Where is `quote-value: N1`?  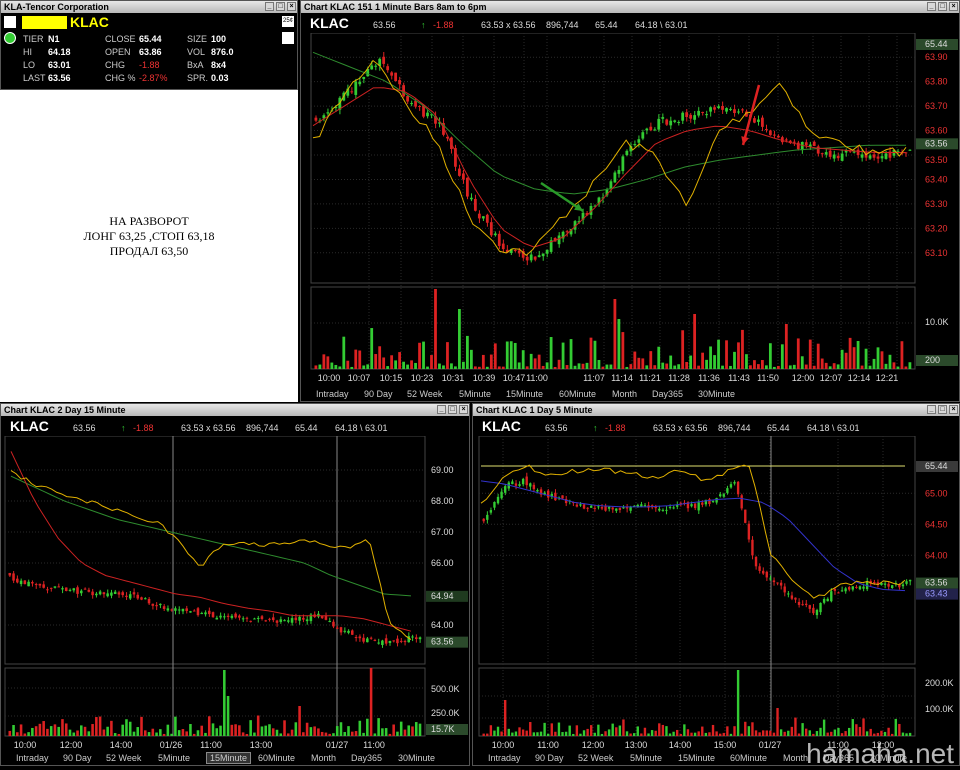 quote-value: N1 is located at coordinates (54, 39).